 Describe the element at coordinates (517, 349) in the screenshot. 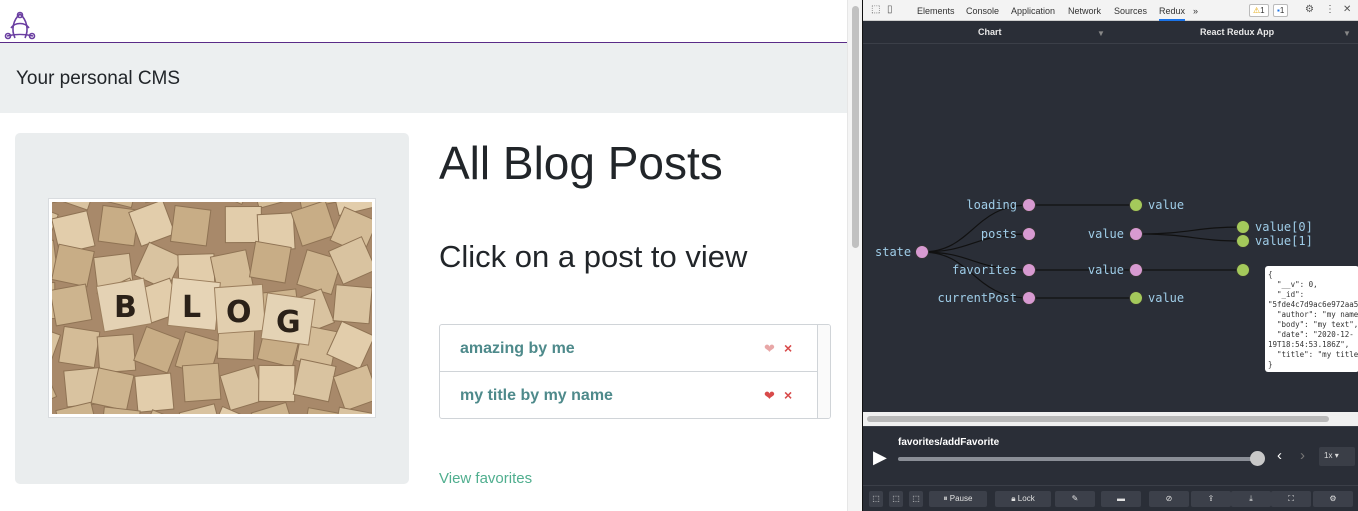

I see `post-title: amazing by me` at that location.